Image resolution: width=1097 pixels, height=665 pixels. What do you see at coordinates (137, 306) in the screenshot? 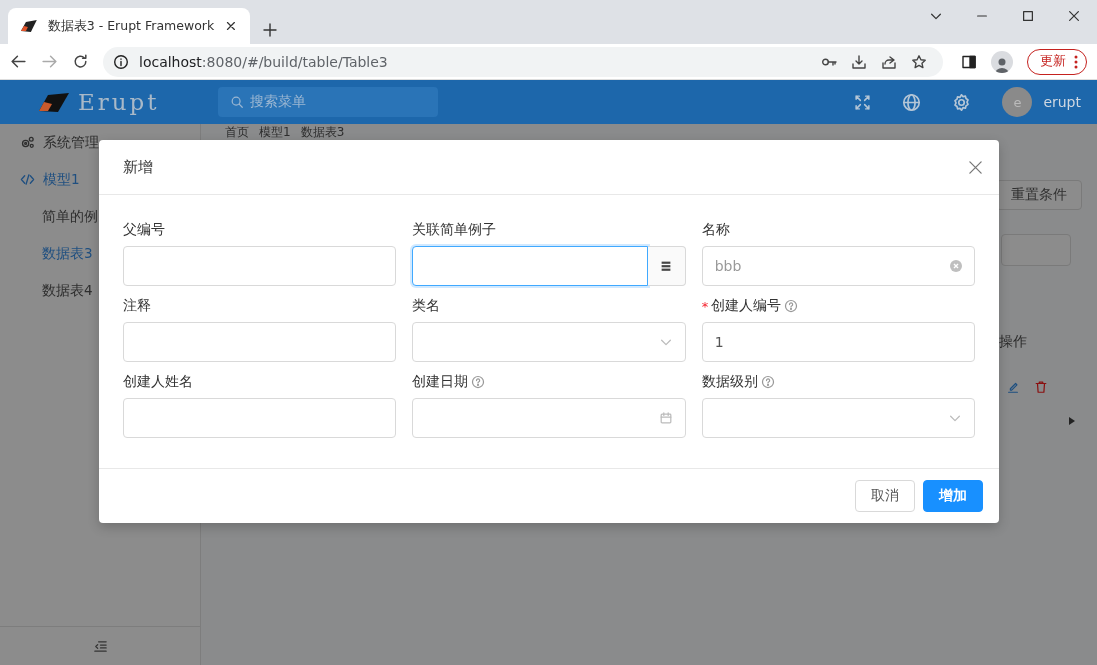
I see `field-label: 注释` at bounding box center [137, 306].